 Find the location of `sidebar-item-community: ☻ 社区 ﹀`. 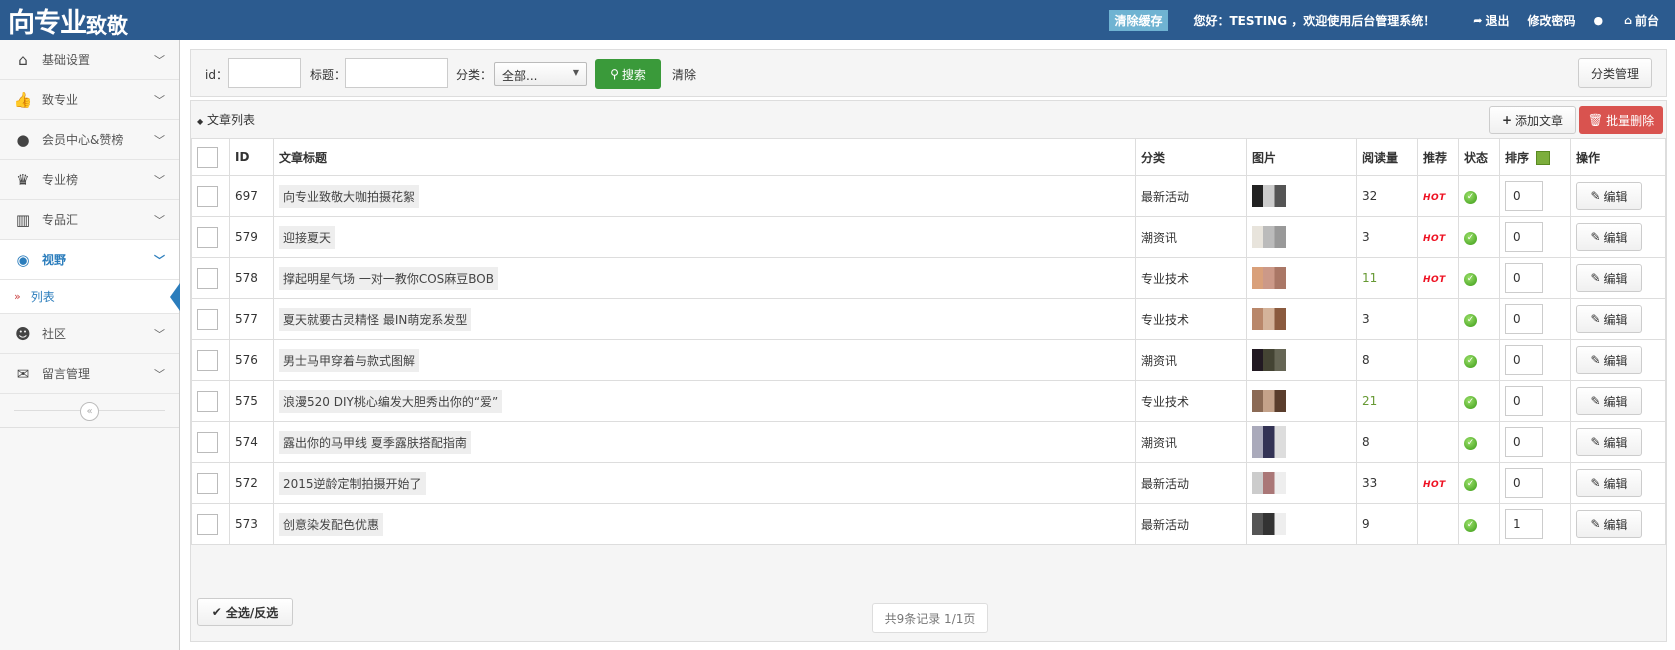

sidebar-item-community: ☻ 社区 ﹀ is located at coordinates (89, 334).